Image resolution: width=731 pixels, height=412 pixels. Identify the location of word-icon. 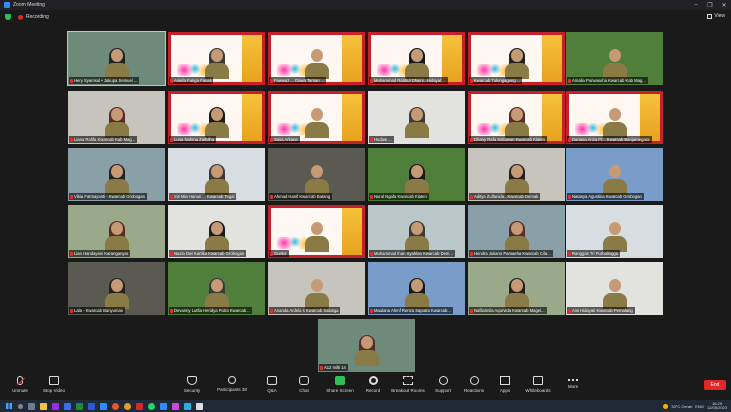
(91, 406).